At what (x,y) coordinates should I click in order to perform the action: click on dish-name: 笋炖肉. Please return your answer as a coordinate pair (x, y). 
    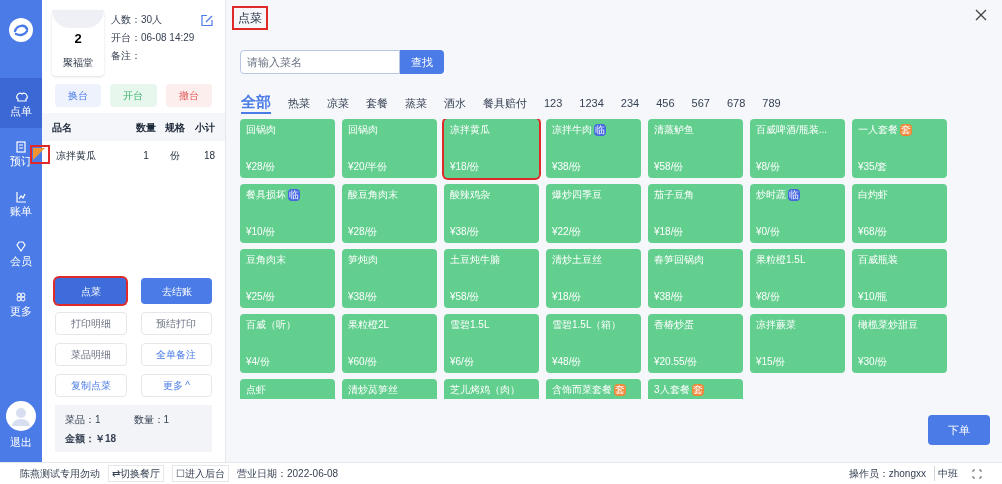
    Looking at the image, I should click on (363, 260).